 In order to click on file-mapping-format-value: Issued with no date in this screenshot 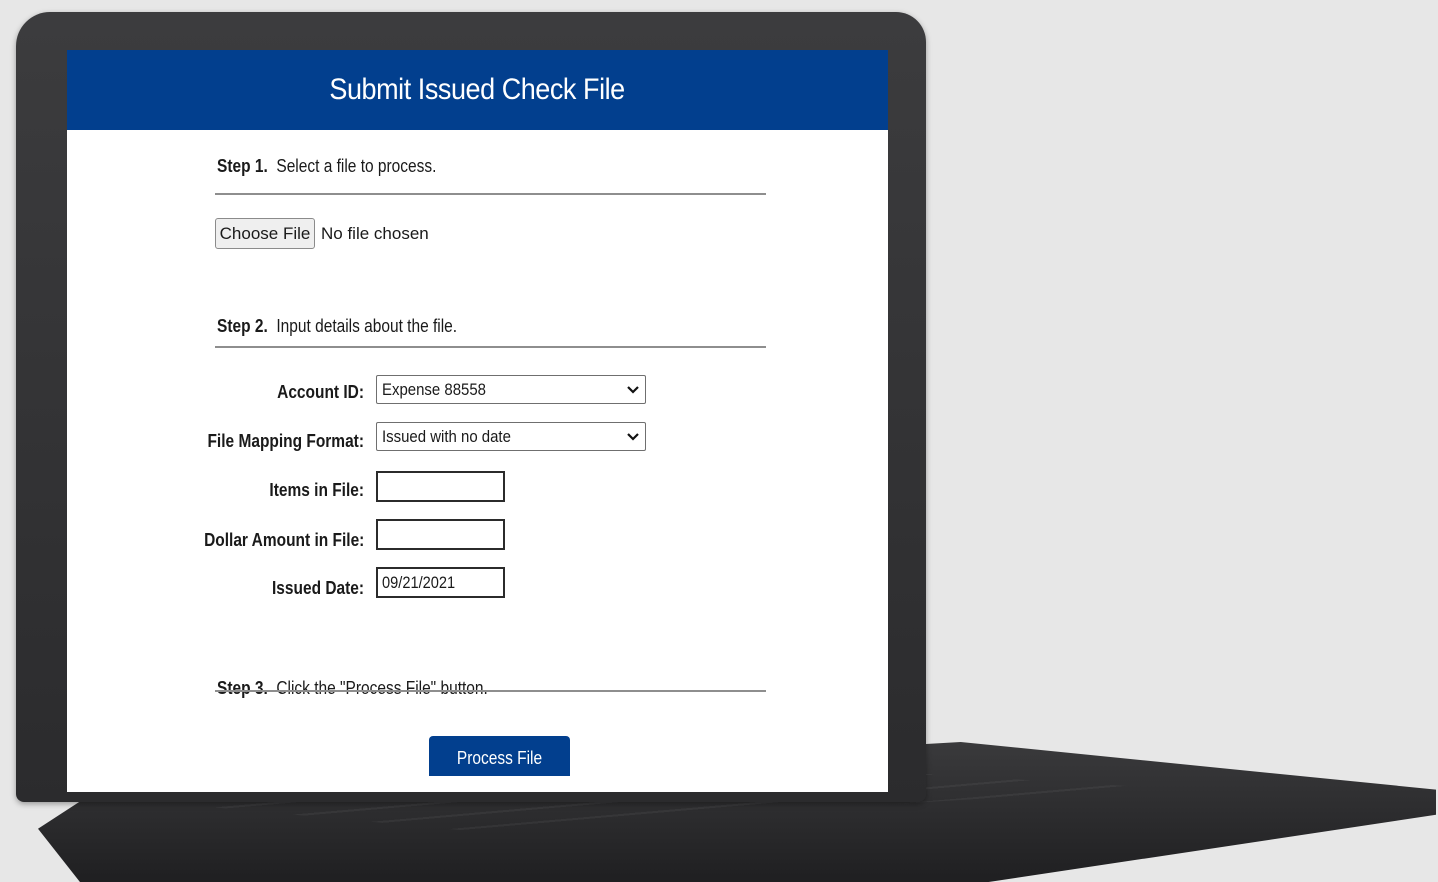, I will do `click(446, 436)`.